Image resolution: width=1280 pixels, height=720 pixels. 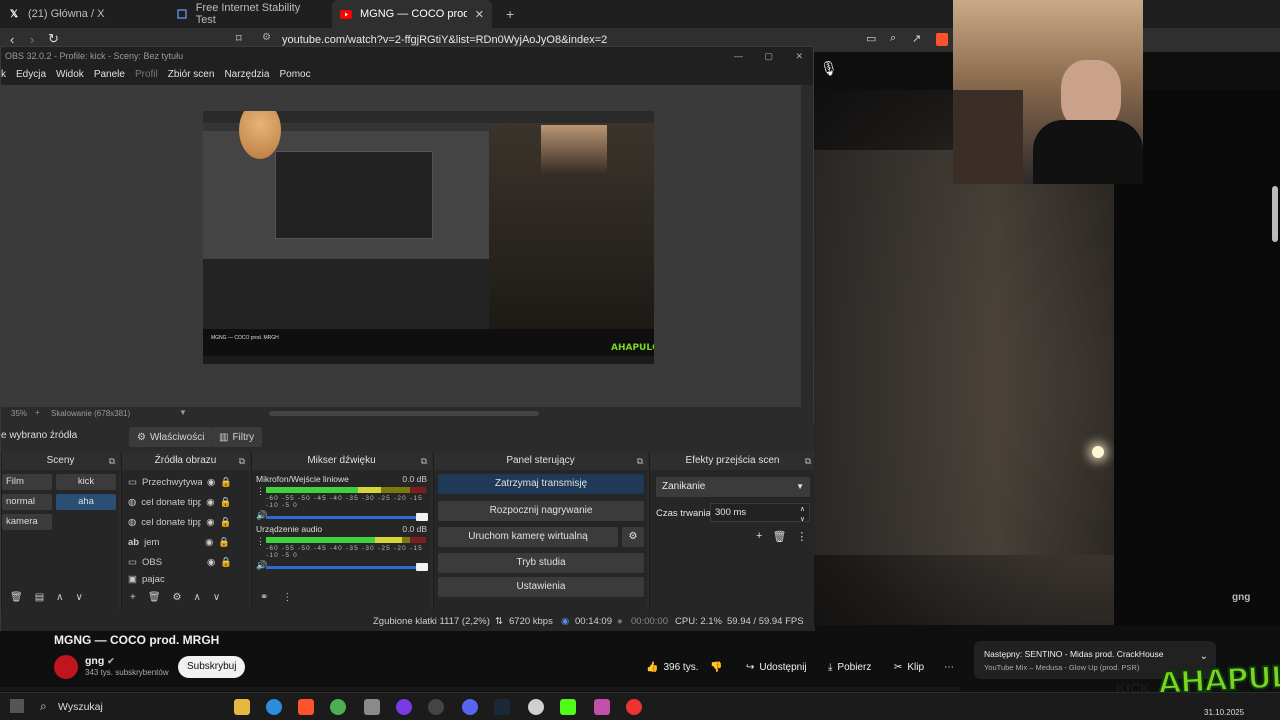 I want to click on filters-button: ▥ Filtry, so click(x=237, y=437).